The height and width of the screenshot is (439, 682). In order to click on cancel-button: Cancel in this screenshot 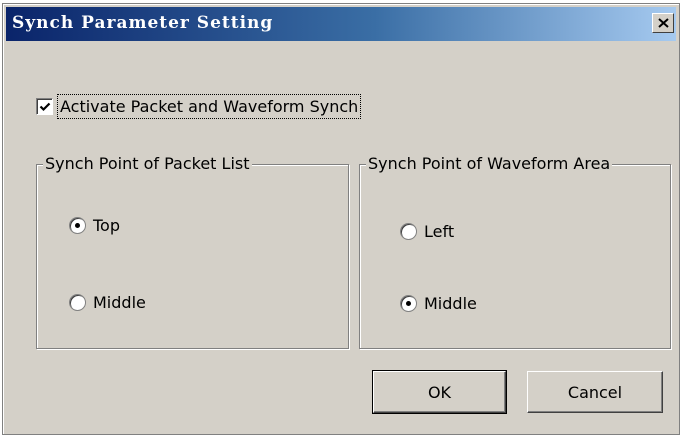, I will do `click(595, 392)`.